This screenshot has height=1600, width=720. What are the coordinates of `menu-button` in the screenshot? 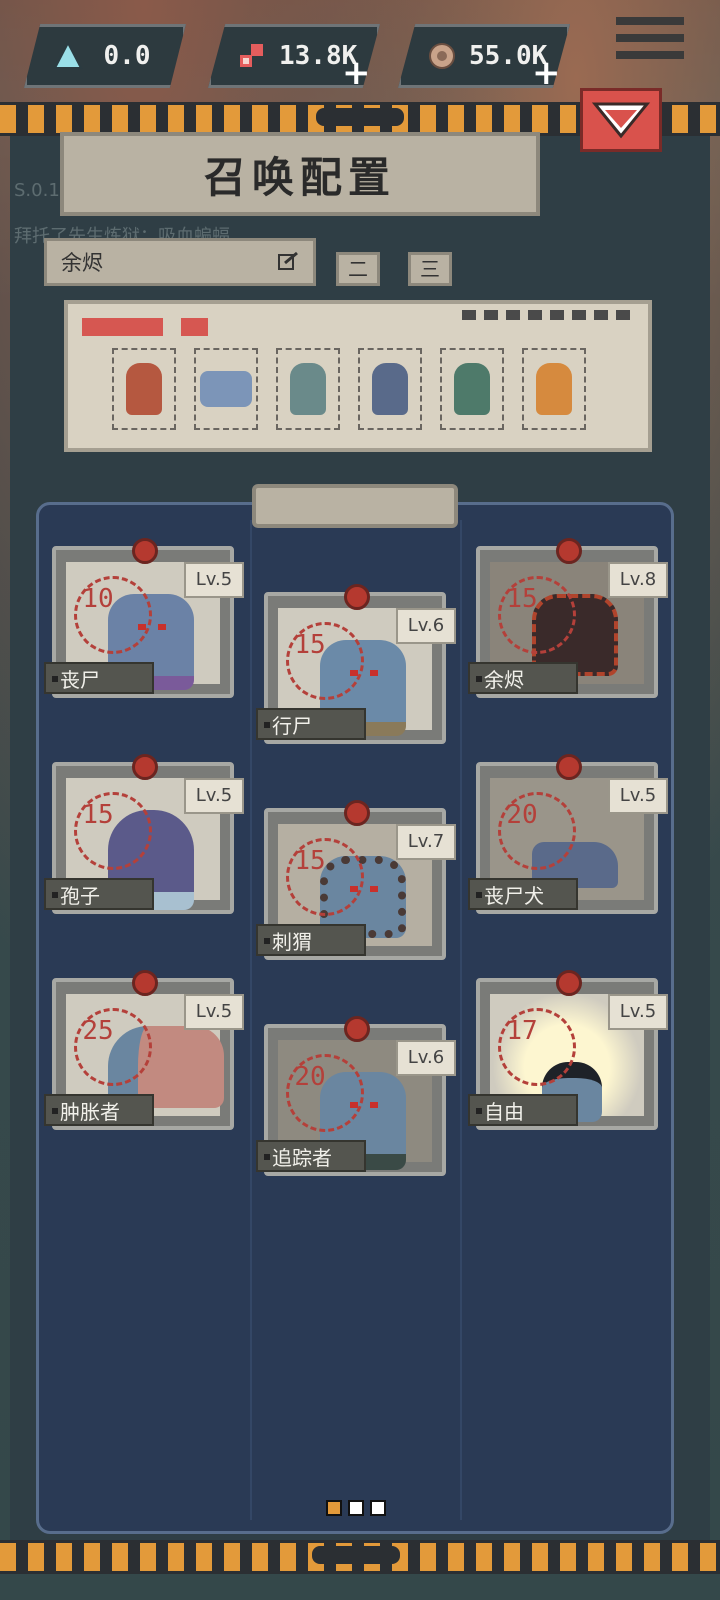 It's located at (650, 43).